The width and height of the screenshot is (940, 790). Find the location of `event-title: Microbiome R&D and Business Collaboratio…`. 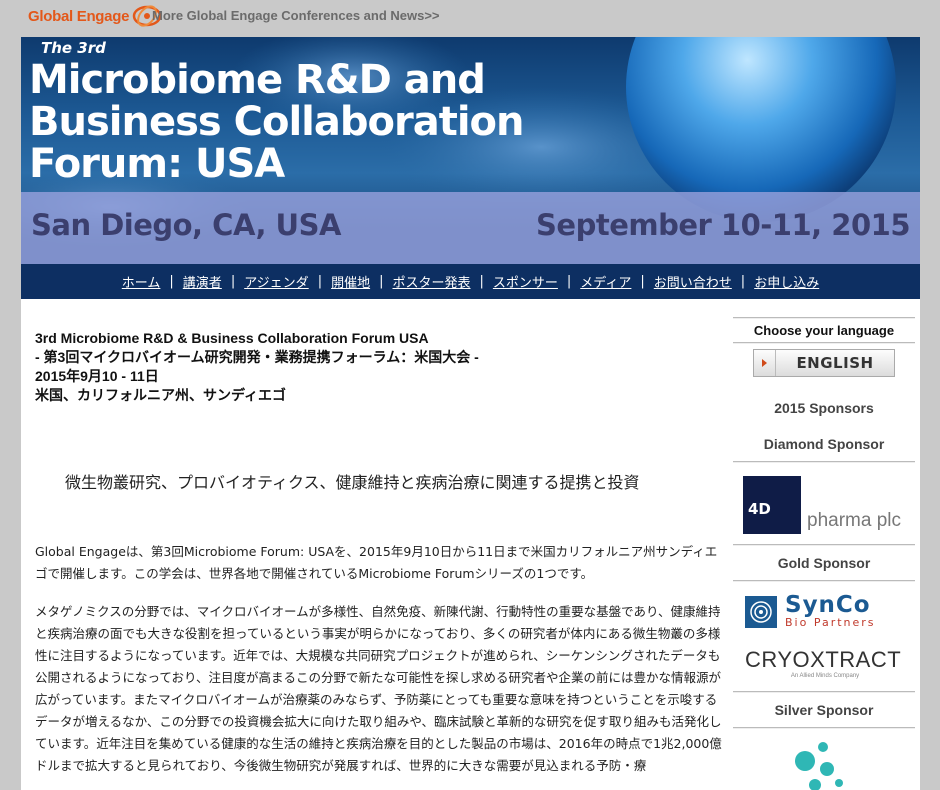

event-title: Microbiome R&D and Business Collaboratio… is located at coordinates (309, 122).